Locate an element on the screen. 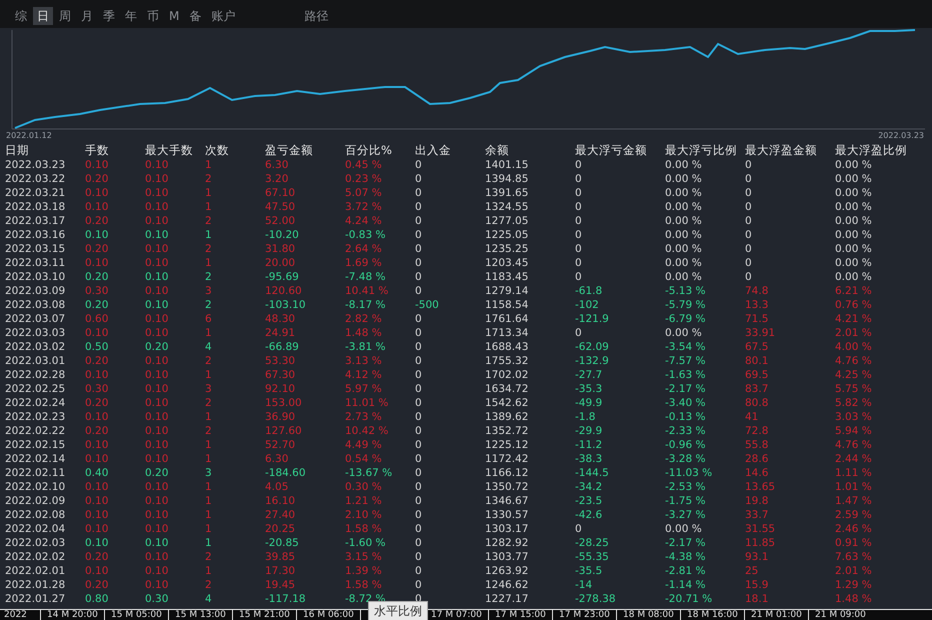 This screenshot has width=932, height=620. table-cell: -4.38 % is located at coordinates (685, 557).